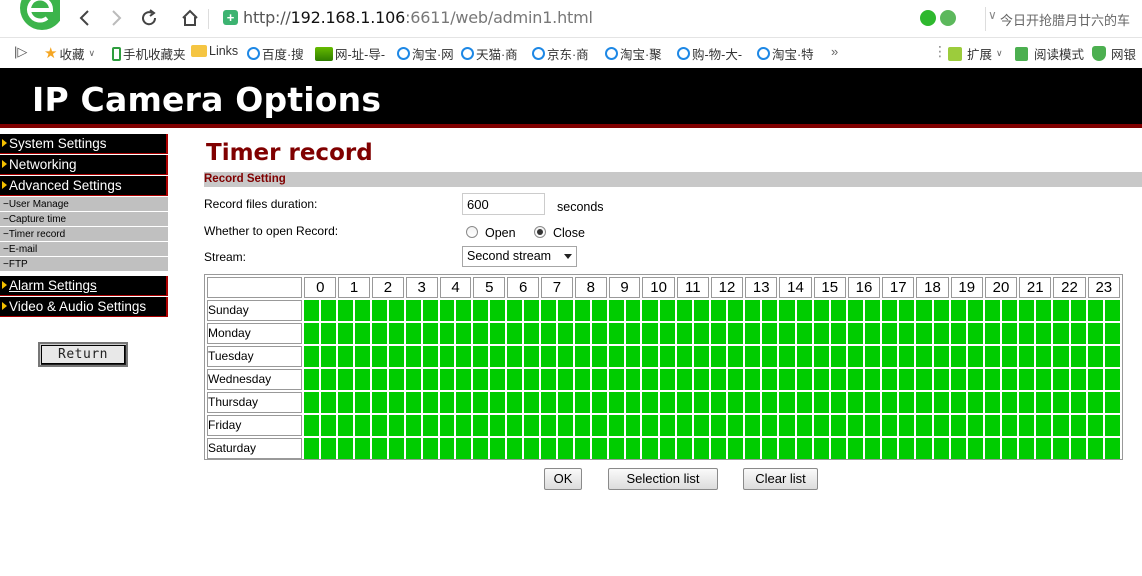 This screenshot has width=1142, height=576. Describe the element at coordinates (557, 287) in the screenshot. I see `hour-header: 7` at that location.